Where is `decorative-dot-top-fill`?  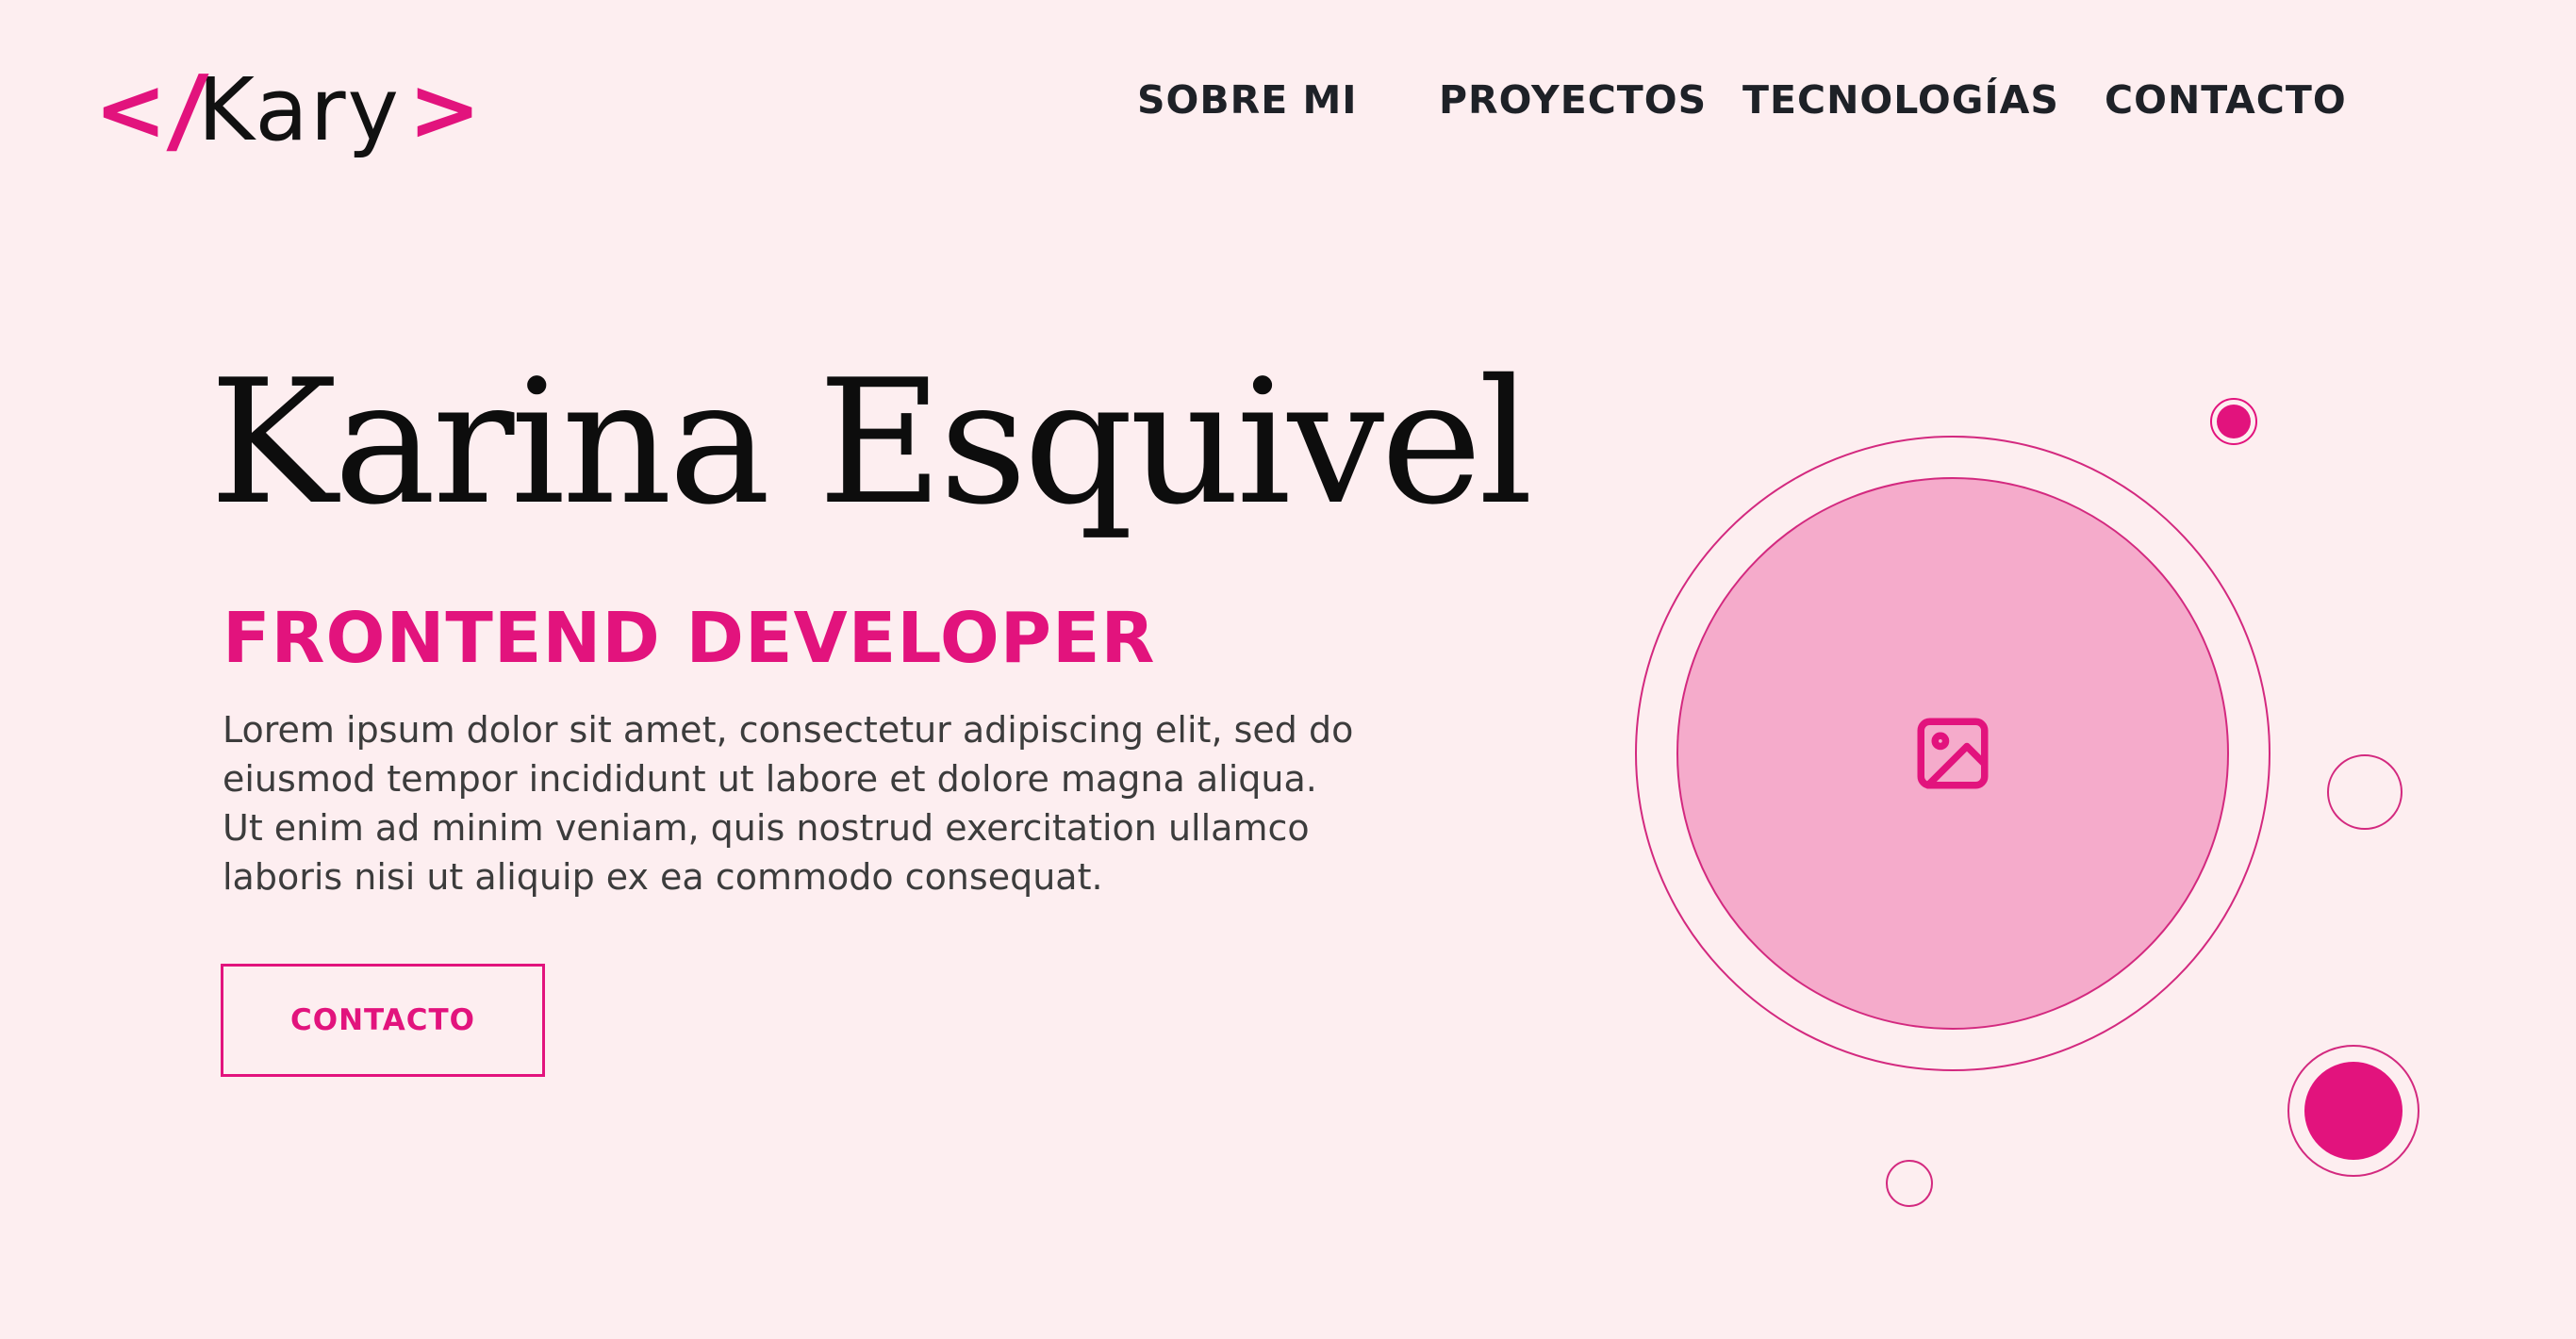
decorative-dot-top-fill is located at coordinates (2234, 421).